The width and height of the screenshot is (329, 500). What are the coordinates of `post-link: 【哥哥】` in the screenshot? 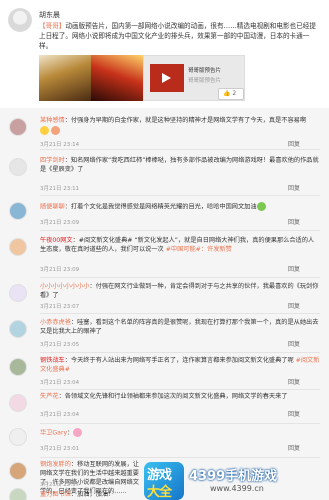 It's located at (52, 26).